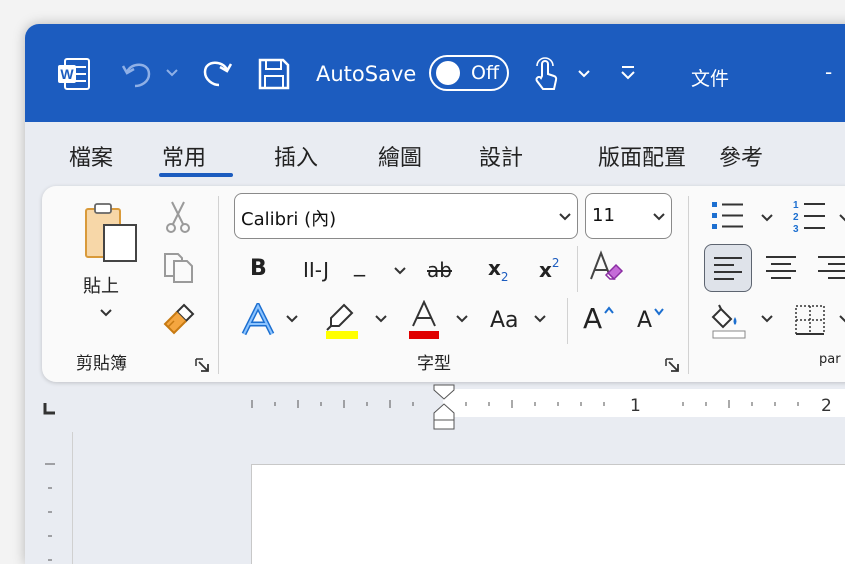 The width and height of the screenshot is (845, 564). I want to click on svg-text: 2, so click(796, 217).